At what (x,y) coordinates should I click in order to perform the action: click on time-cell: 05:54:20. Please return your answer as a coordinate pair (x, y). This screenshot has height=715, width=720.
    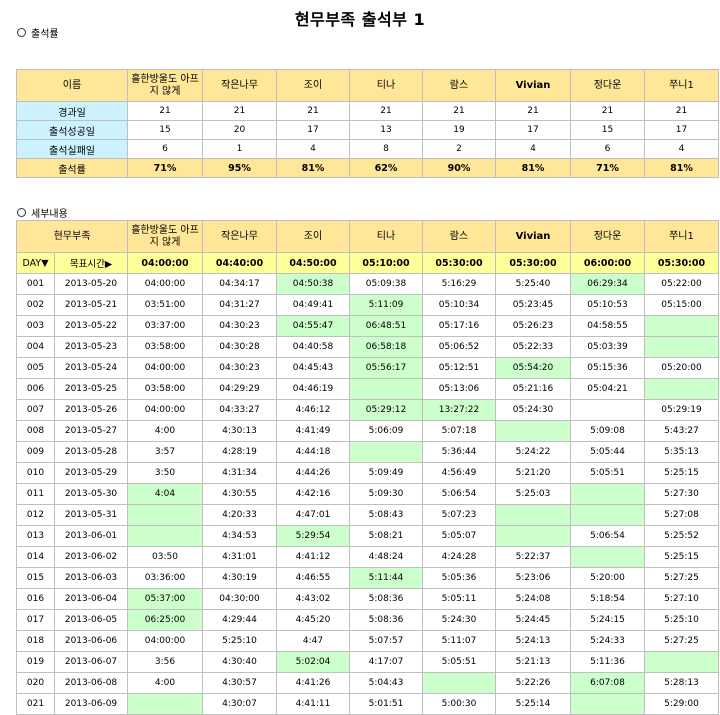
    Looking at the image, I should click on (533, 368).